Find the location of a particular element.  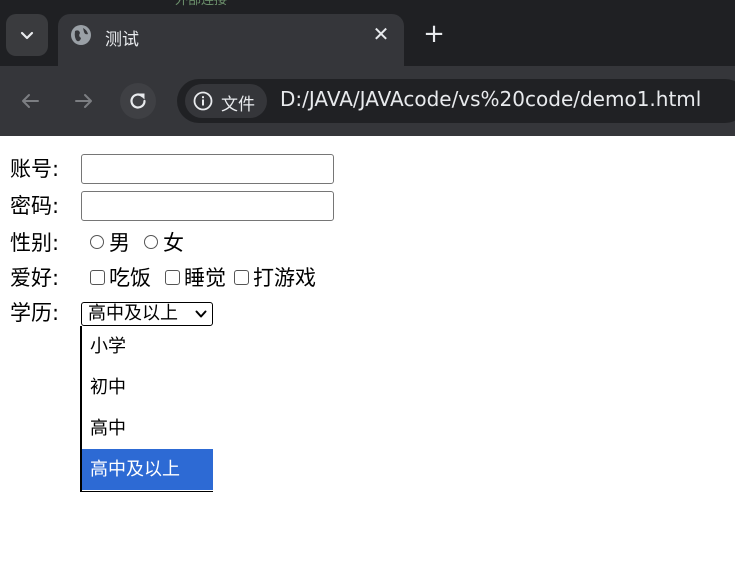

education-option-primary: 小学 is located at coordinates (147, 346).